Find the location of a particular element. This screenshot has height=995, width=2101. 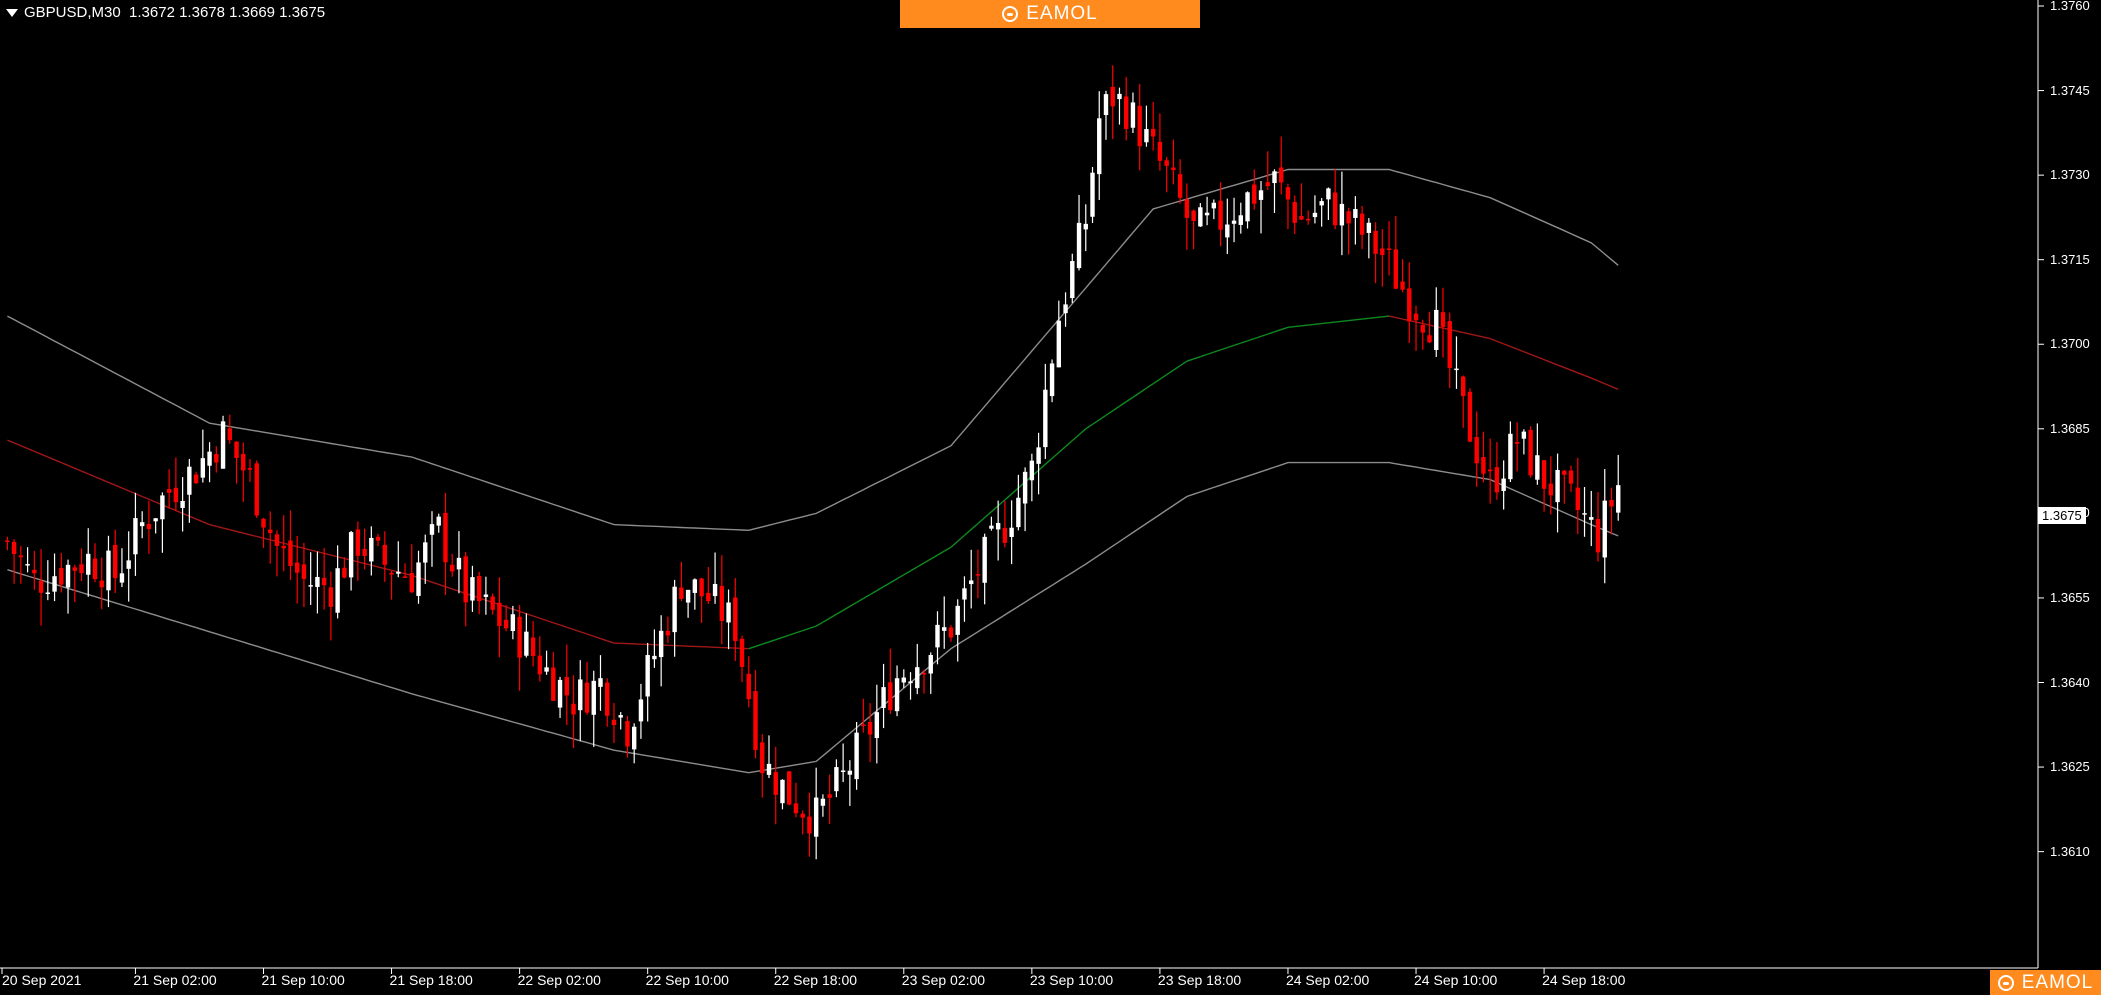

price-tick-label: 1.3685 is located at coordinates (2070, 428).